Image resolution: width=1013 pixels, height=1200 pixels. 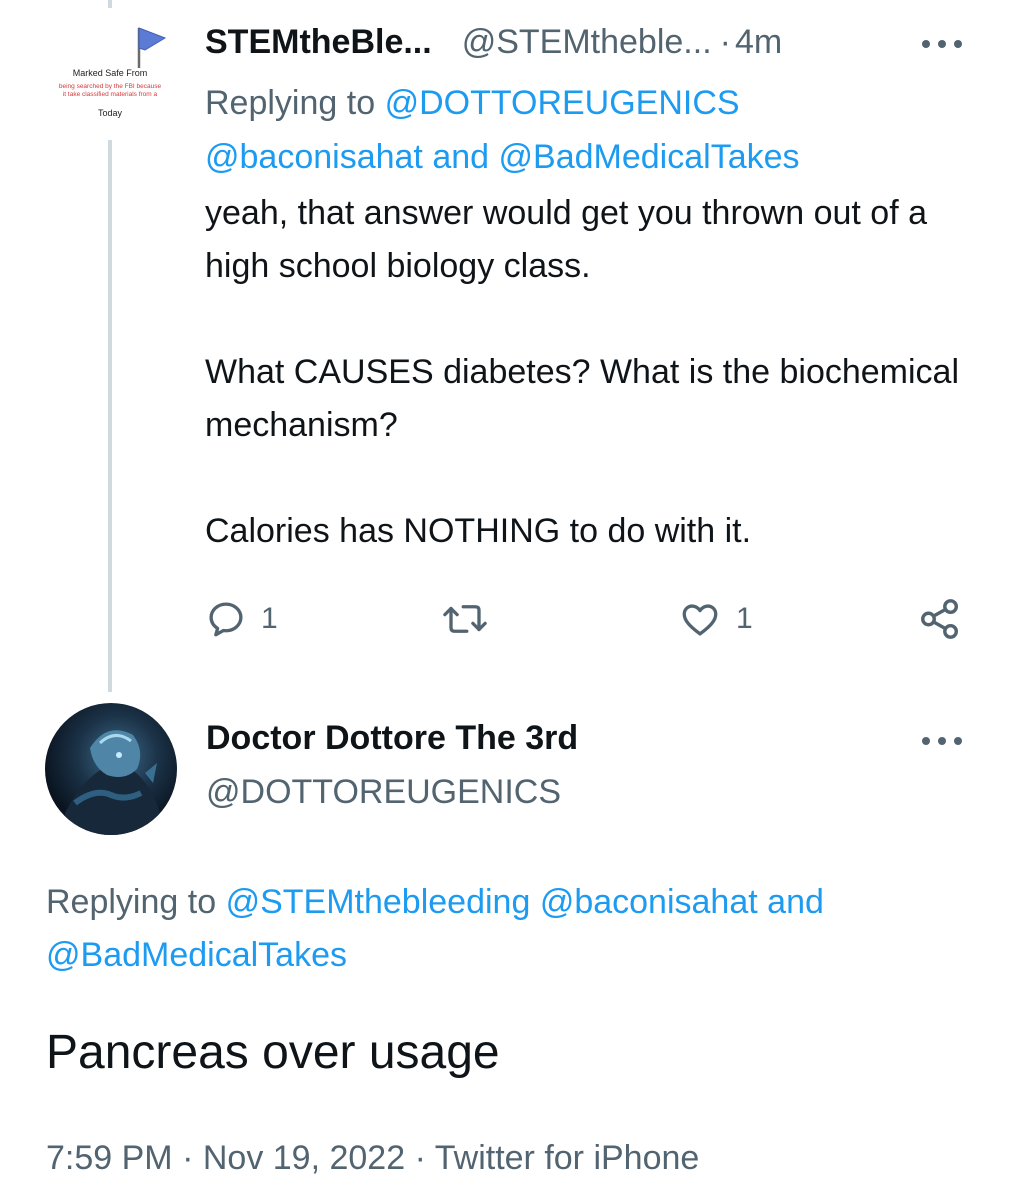 What do you see at coordinates (378, 902) in the screenshot?
I see `mention-link: @STEMthebleeding` at bounding box center [378, 902].